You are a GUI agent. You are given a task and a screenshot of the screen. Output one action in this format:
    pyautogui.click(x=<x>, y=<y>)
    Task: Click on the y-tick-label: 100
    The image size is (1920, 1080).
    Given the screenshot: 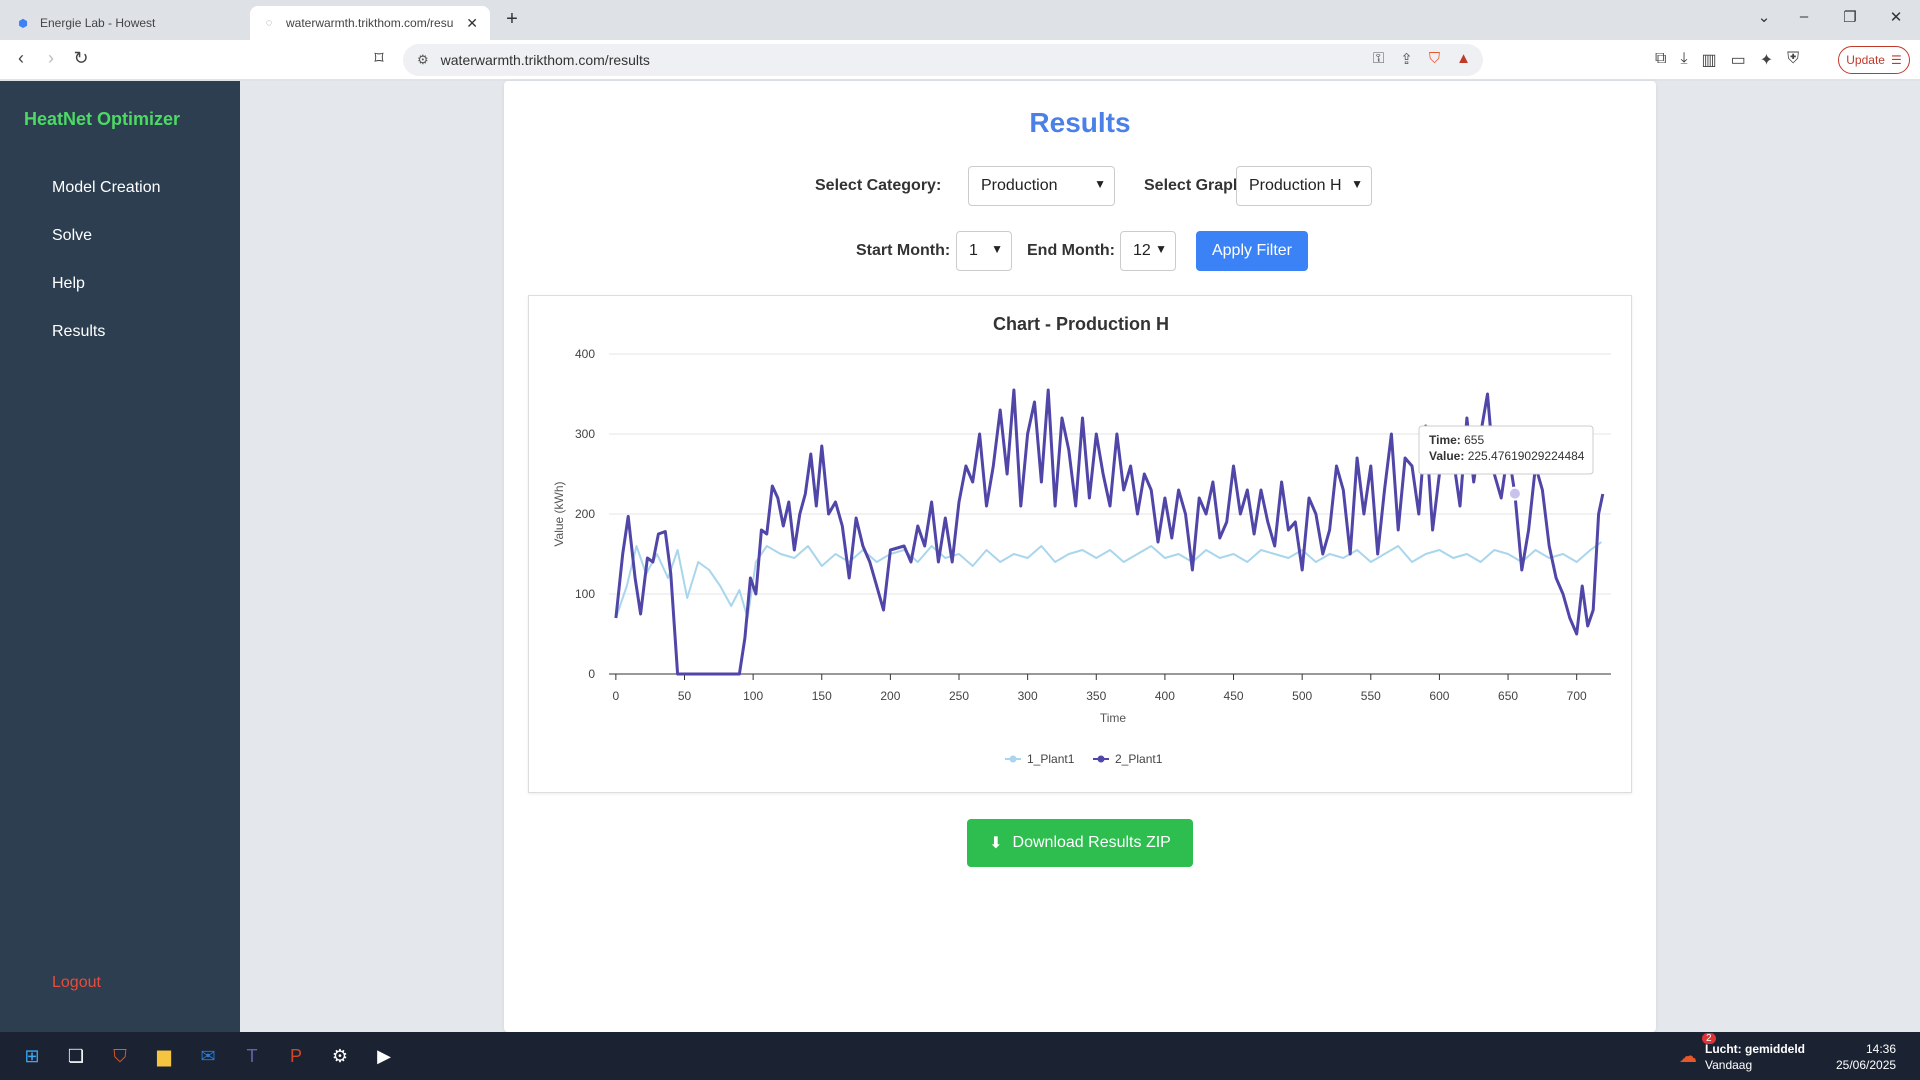 What is the action you would take?
    pyautogui.click(x=585, y=594)
    